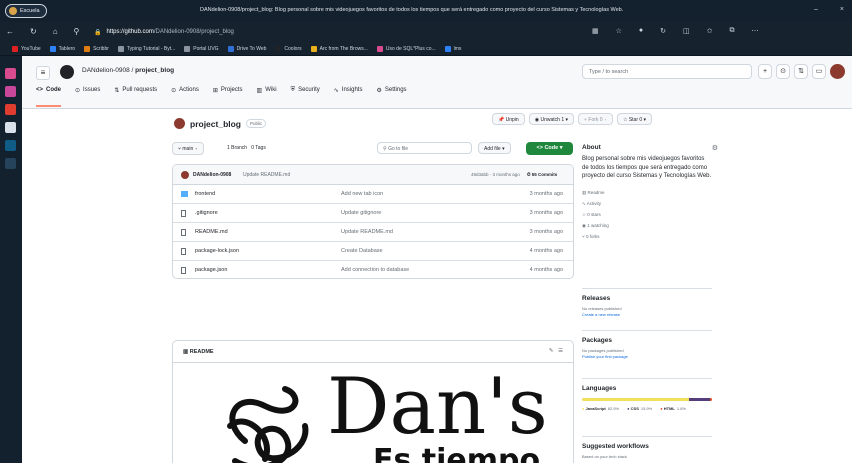 The height and width of the screenshot is (463, 852). I want to click on tab-wiki: ▥ Wiki, so click(267, 97).